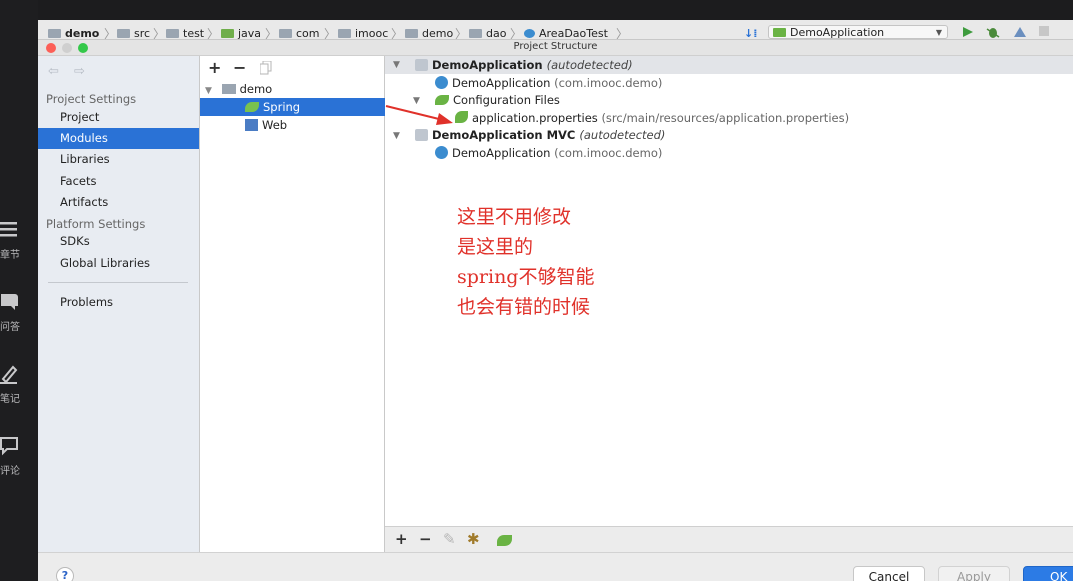 Image resolution: width=1073 pixels, height=581 pixels. I want to click on nav-divider, so click(118, 282).